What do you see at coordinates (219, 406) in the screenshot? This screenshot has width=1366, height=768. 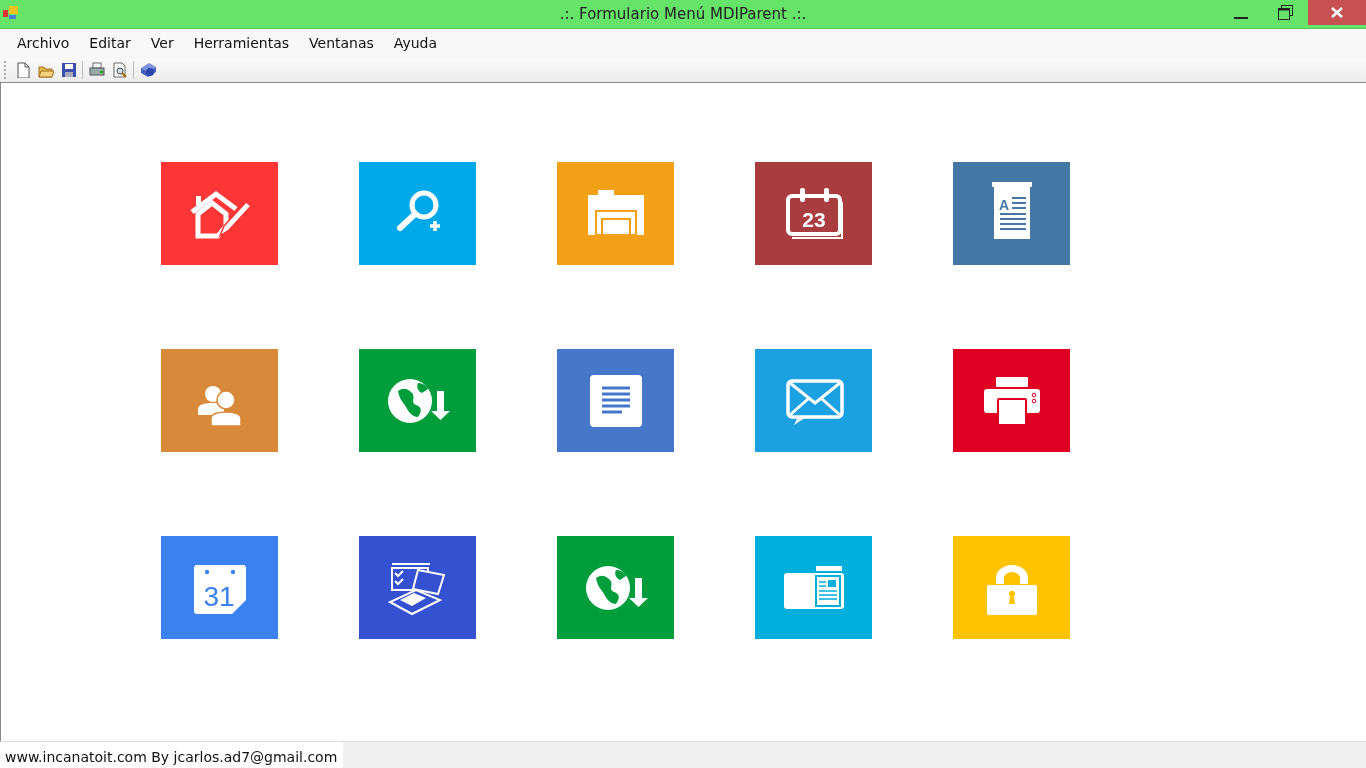 I see `people-icon` at bounding box center [219, 406].